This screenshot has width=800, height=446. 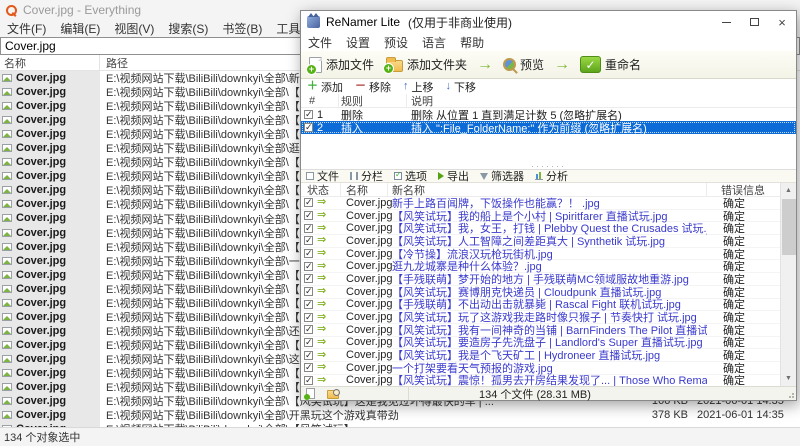 I want to click on rules-header-rule: 规则, so click(x=373, y=101).